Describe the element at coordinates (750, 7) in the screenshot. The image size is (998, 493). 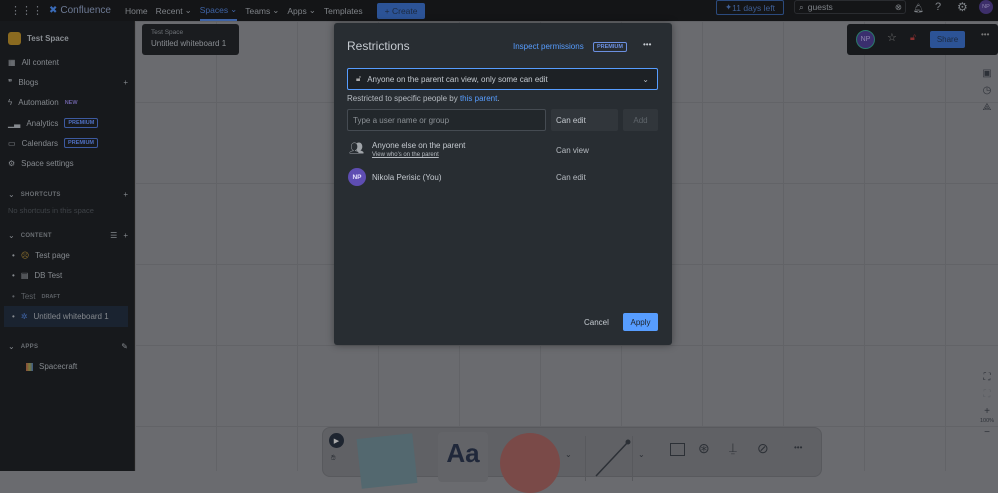
I see `trial-button: ✦ 11 days left` at that location.